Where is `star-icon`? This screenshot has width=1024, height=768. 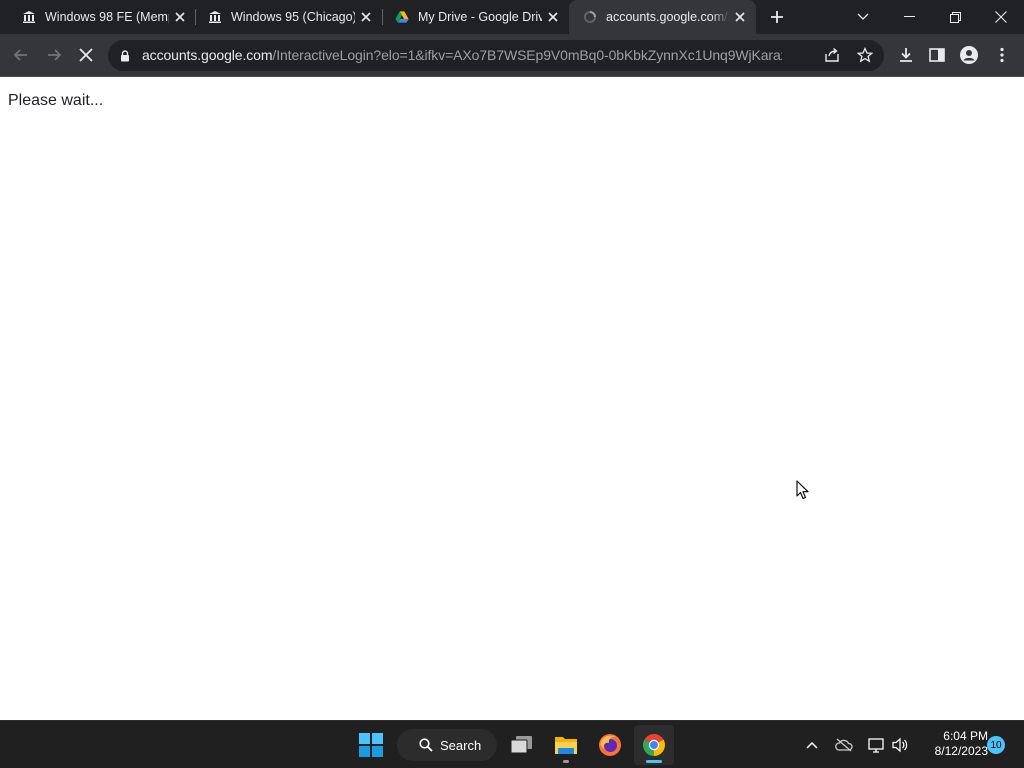 star-icon is located at coordinates (865, 57).